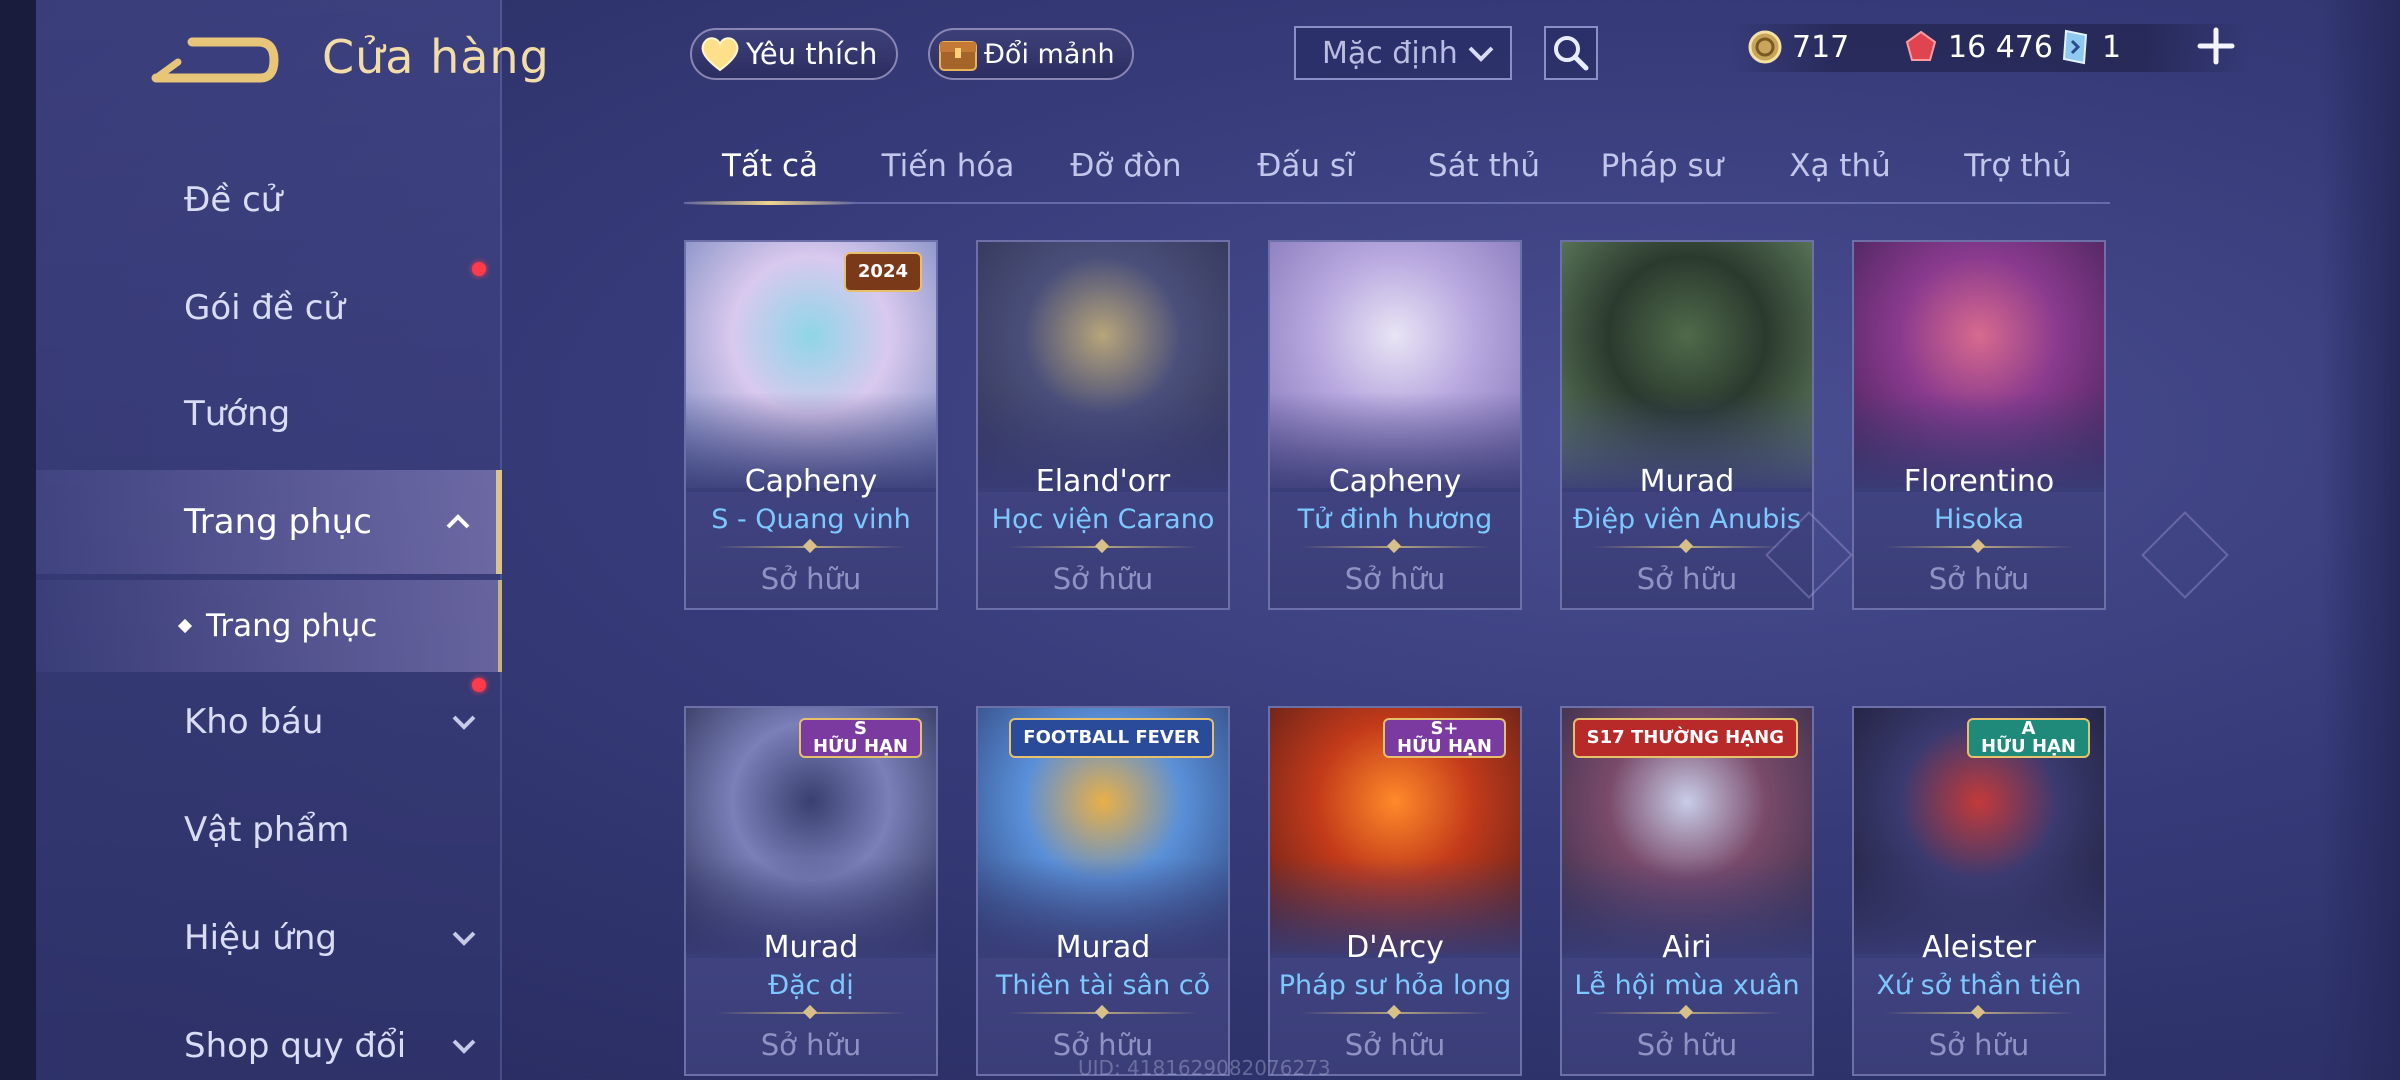 This screenshot has width=2400, height=1080. What do you see at coordinates (1103, 481) in the screenshot?
I see `hero-name: Eland'orr` at bounding box center [1103, 481].